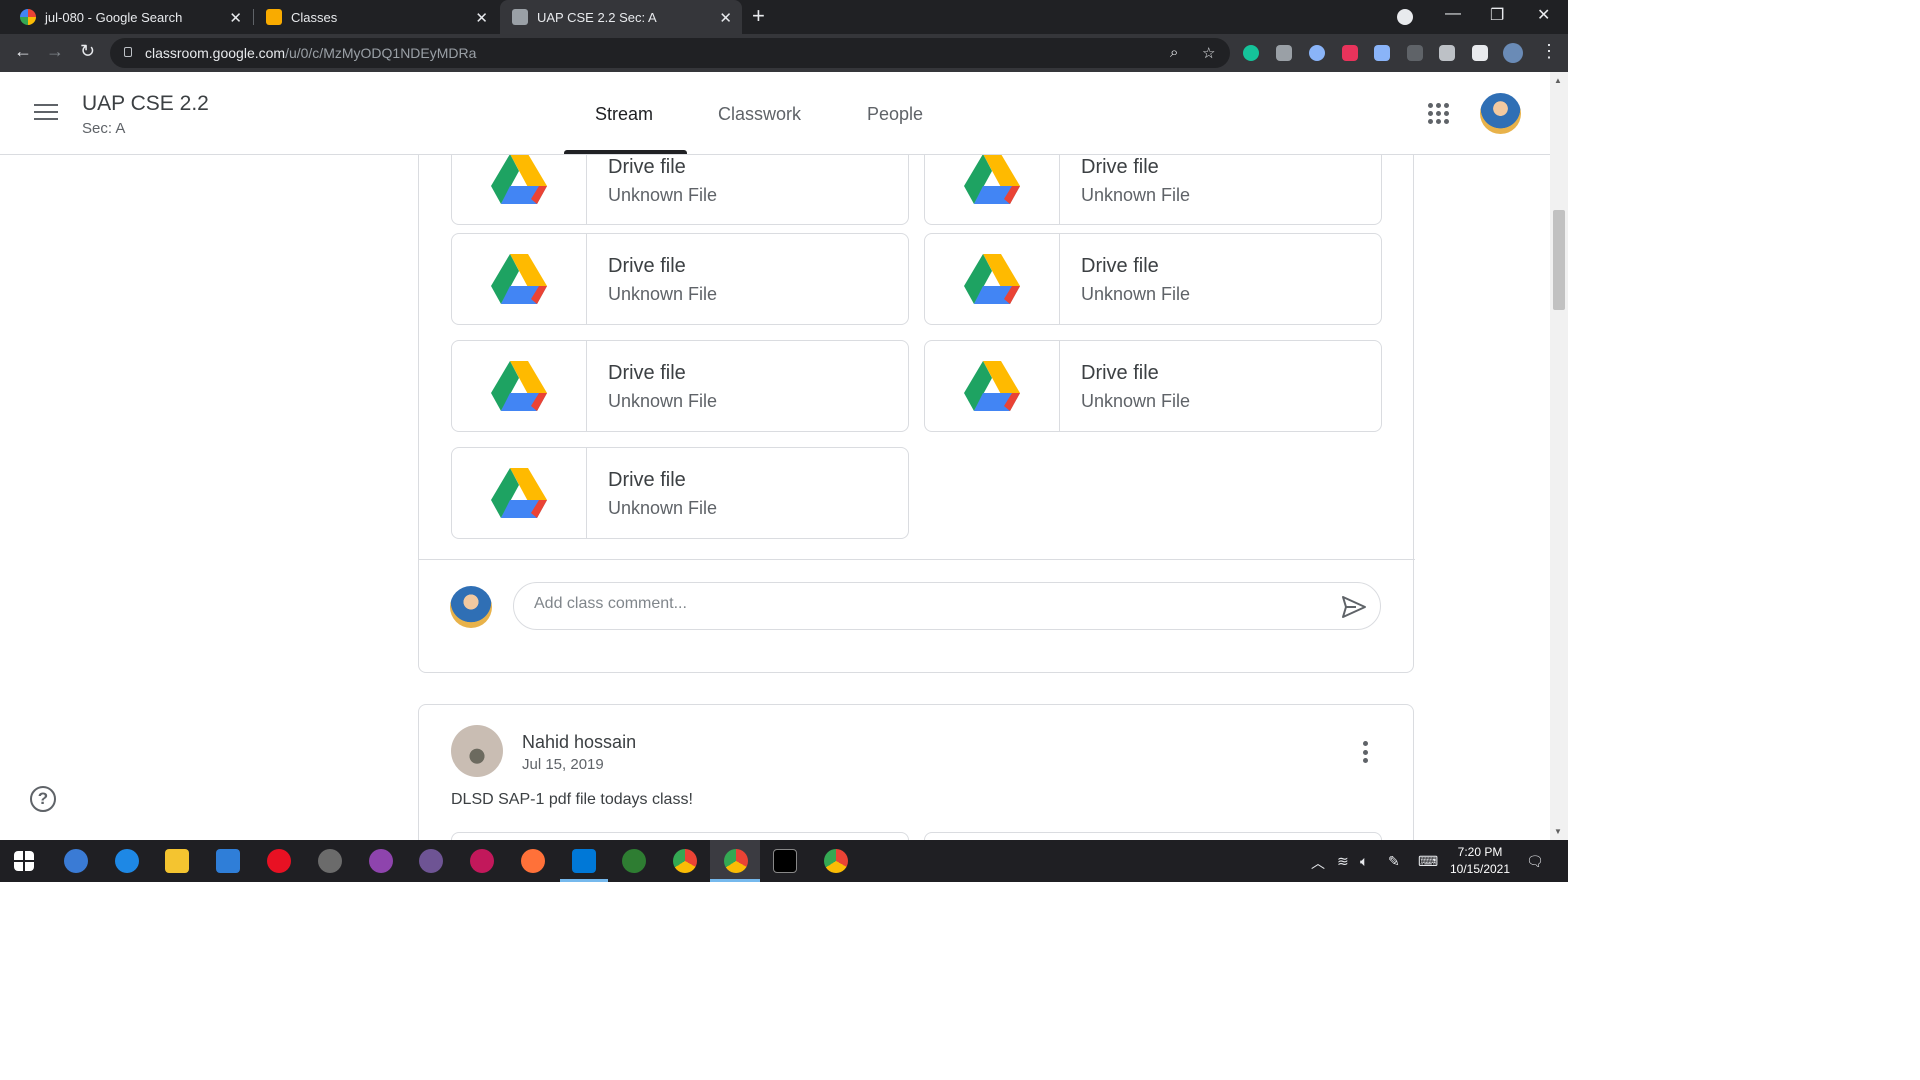 Image resolution: width=1920 pixels, height=1080 pixels. What do you see at coordinates (314, 17) in the screenshot?
I see `browser-tab-title: Classes` at bounding box center [314, 17].